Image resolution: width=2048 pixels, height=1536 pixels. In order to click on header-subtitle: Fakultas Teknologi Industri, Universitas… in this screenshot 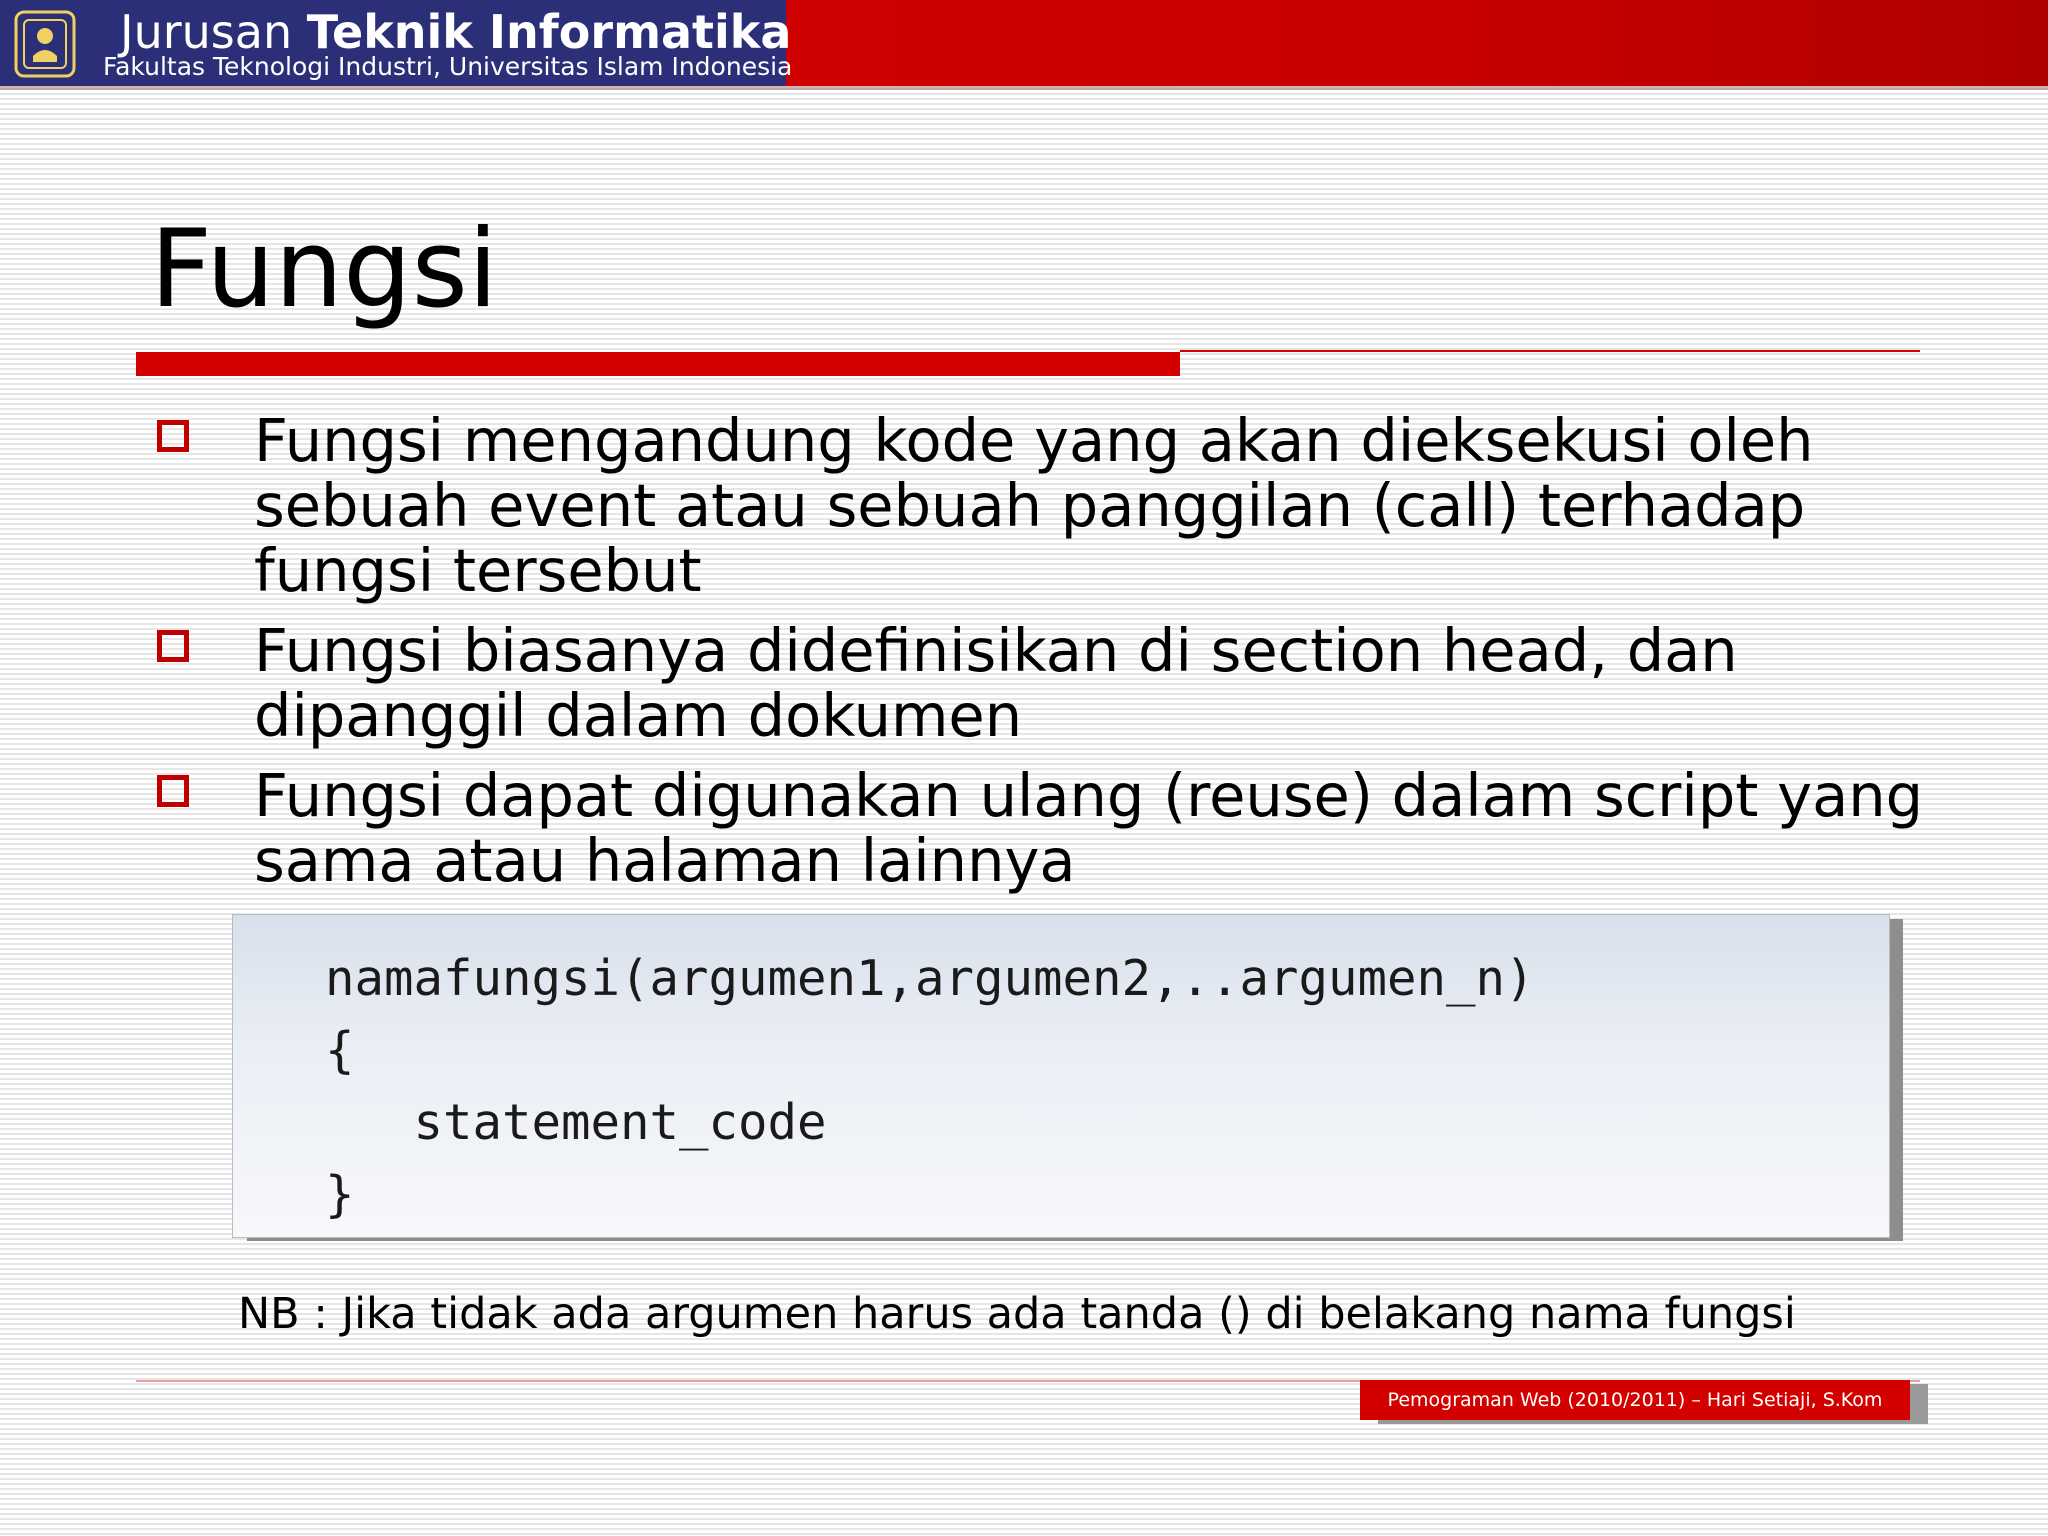, I will do `click(448, 66)`.